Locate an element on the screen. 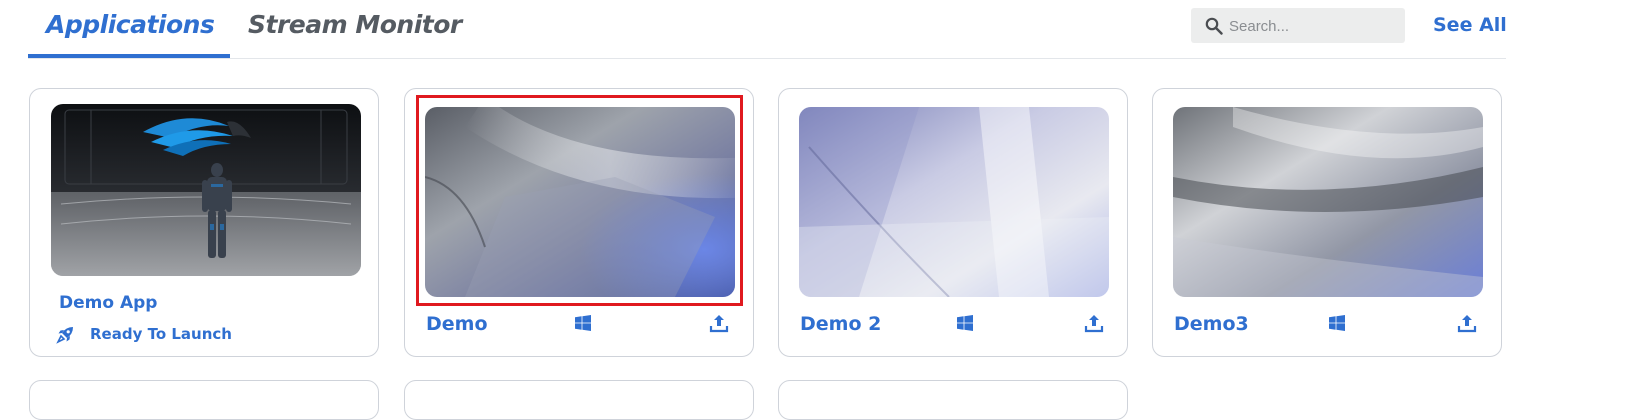 Image resolution: width=1652 pixels, height=420 pixels. see-all-link: See All is located at coordinates (1470, 25).